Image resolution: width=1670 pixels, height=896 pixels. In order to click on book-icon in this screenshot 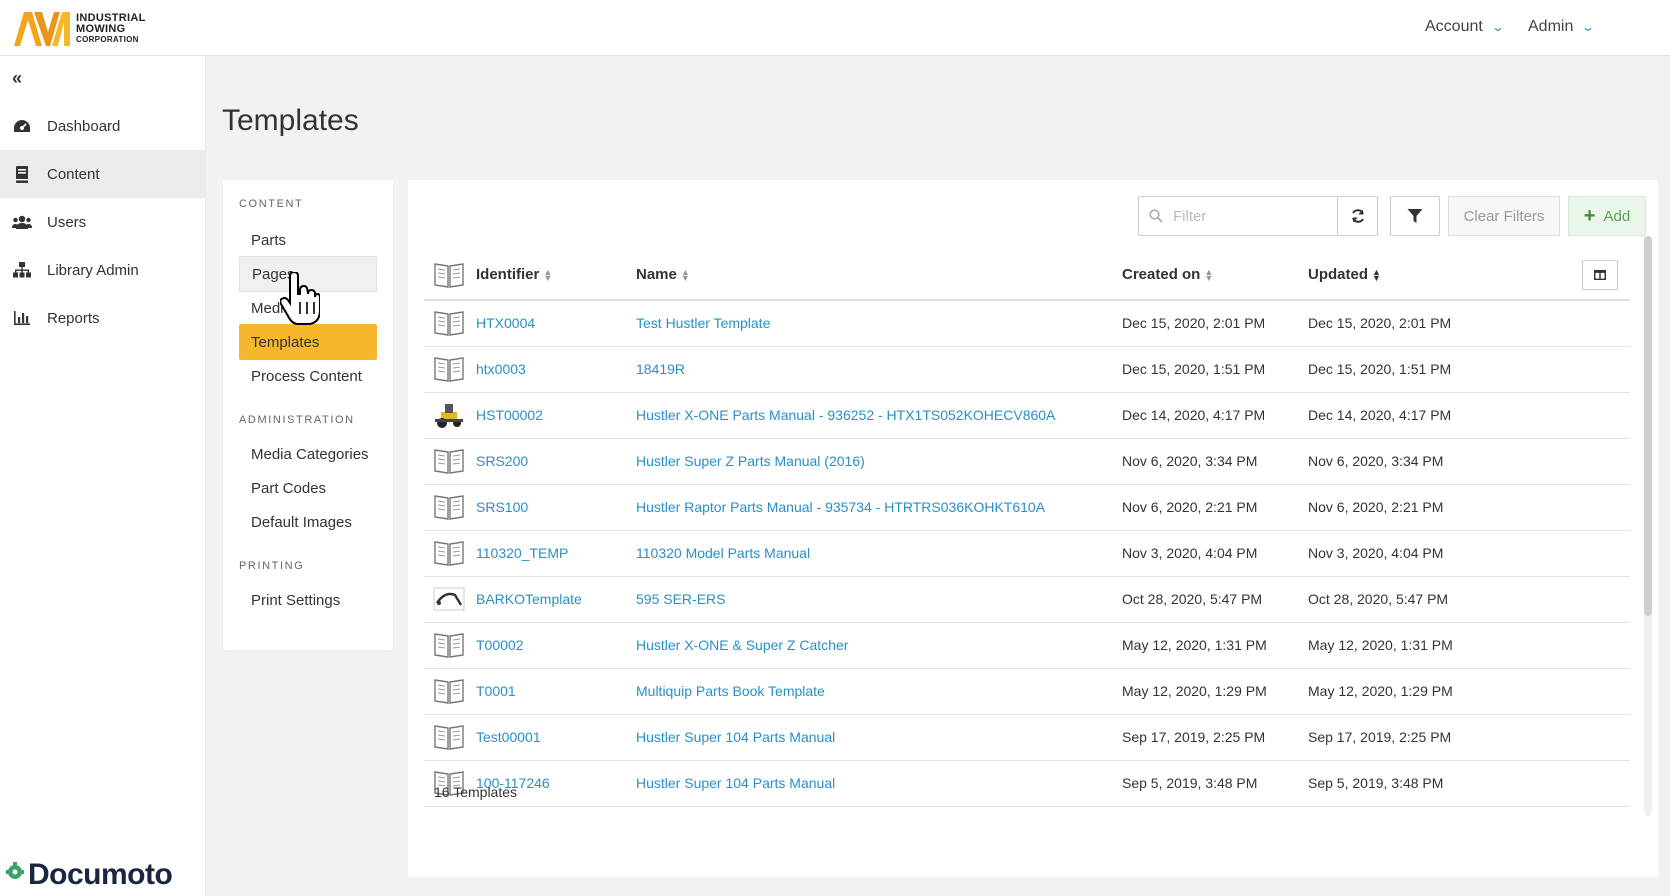, I will do `click(449, 461)`.